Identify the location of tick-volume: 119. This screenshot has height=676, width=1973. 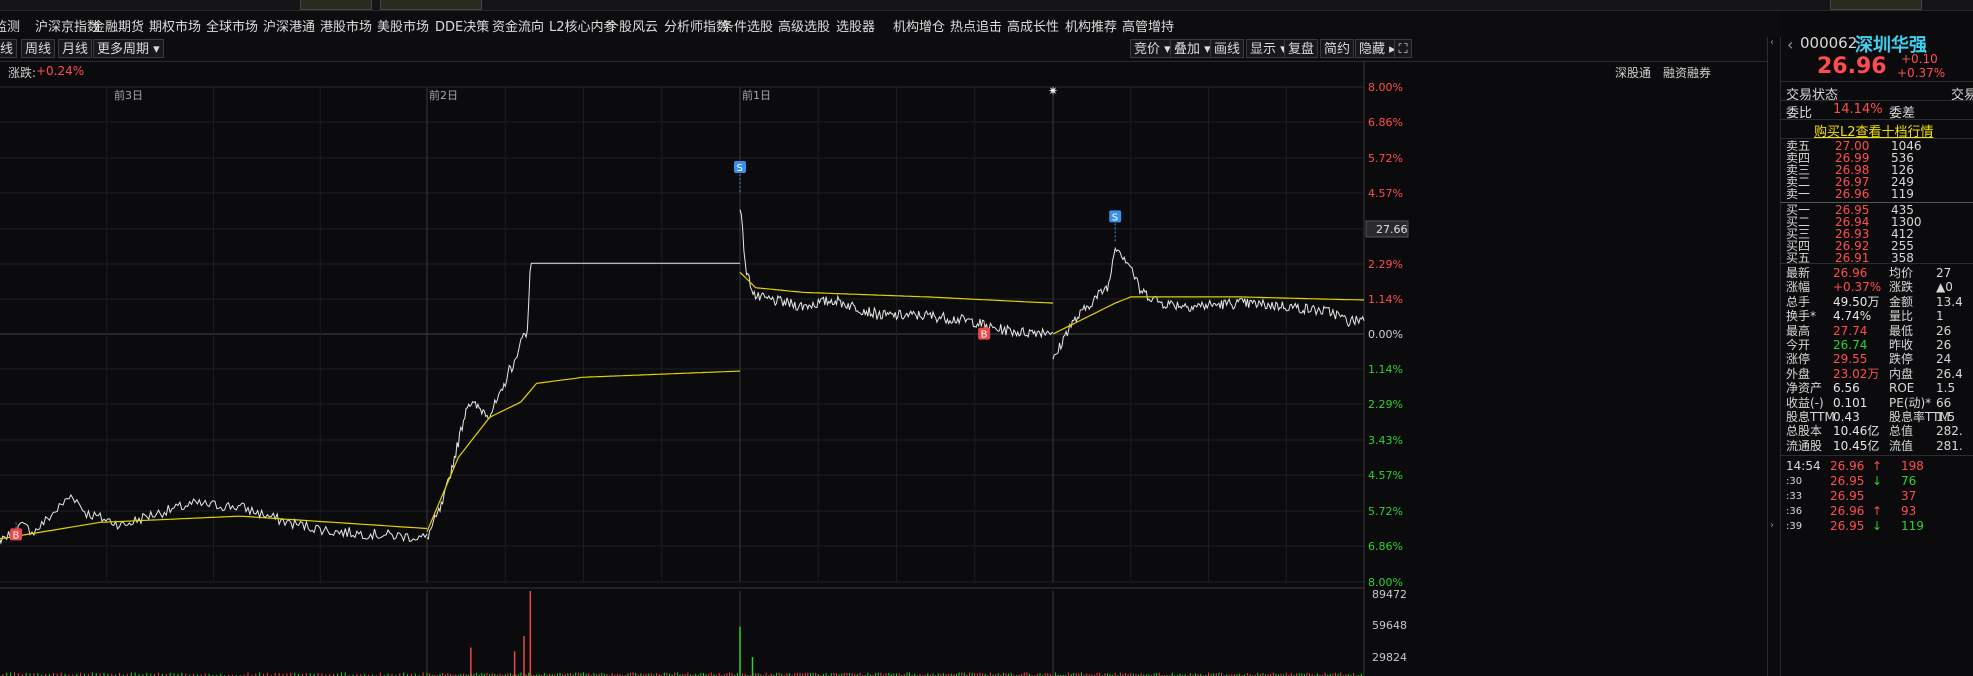
(1912, 526).